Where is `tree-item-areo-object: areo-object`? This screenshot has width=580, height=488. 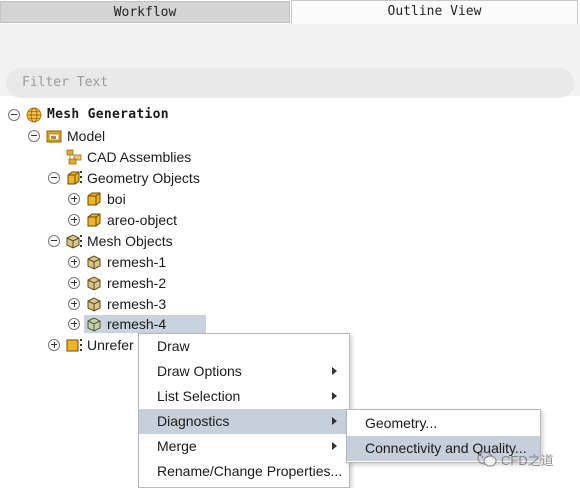 tree-item-areo-object: areo-object is located at coordinates (122, 219).